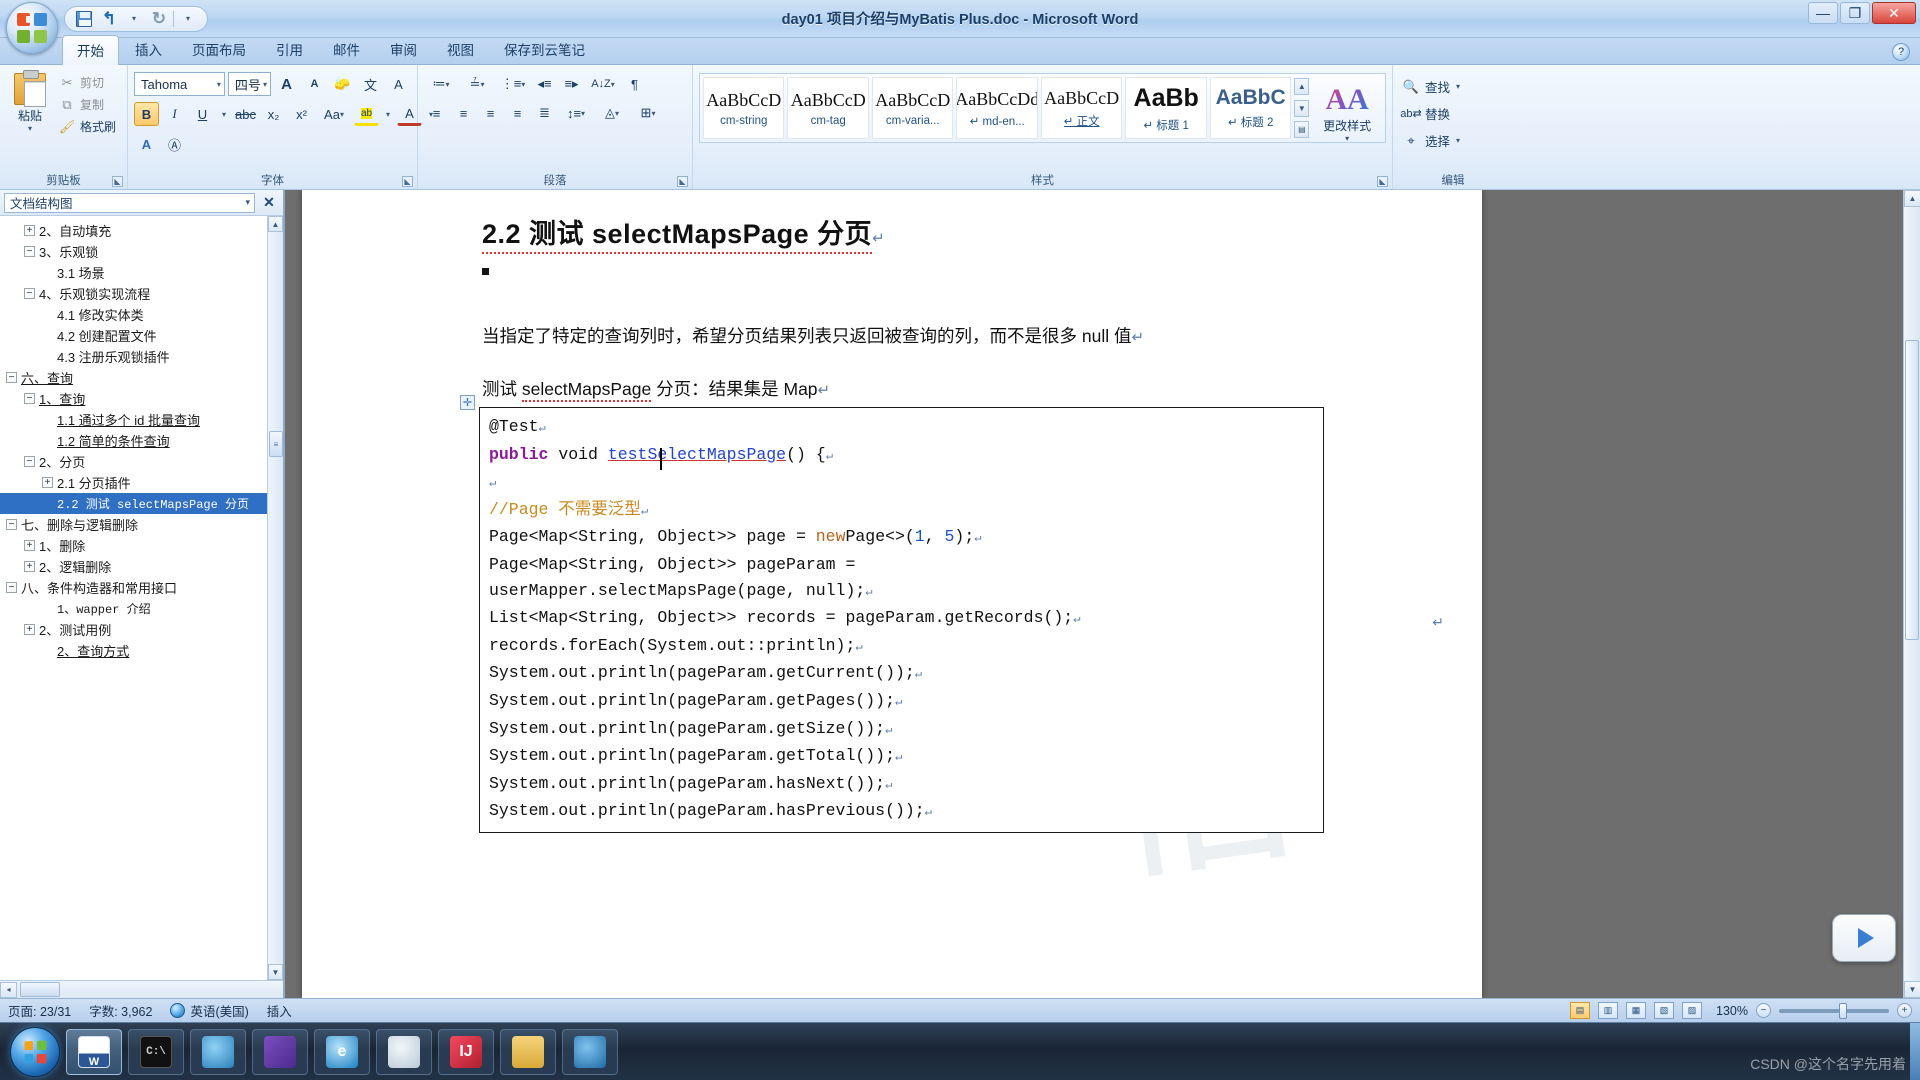 This screenshot has width=1920, height=1080. What do you see at coordinates (141, 398) in the screenshot?
I see `docmap-item: −1、查询` at bounding box center [141, 398].